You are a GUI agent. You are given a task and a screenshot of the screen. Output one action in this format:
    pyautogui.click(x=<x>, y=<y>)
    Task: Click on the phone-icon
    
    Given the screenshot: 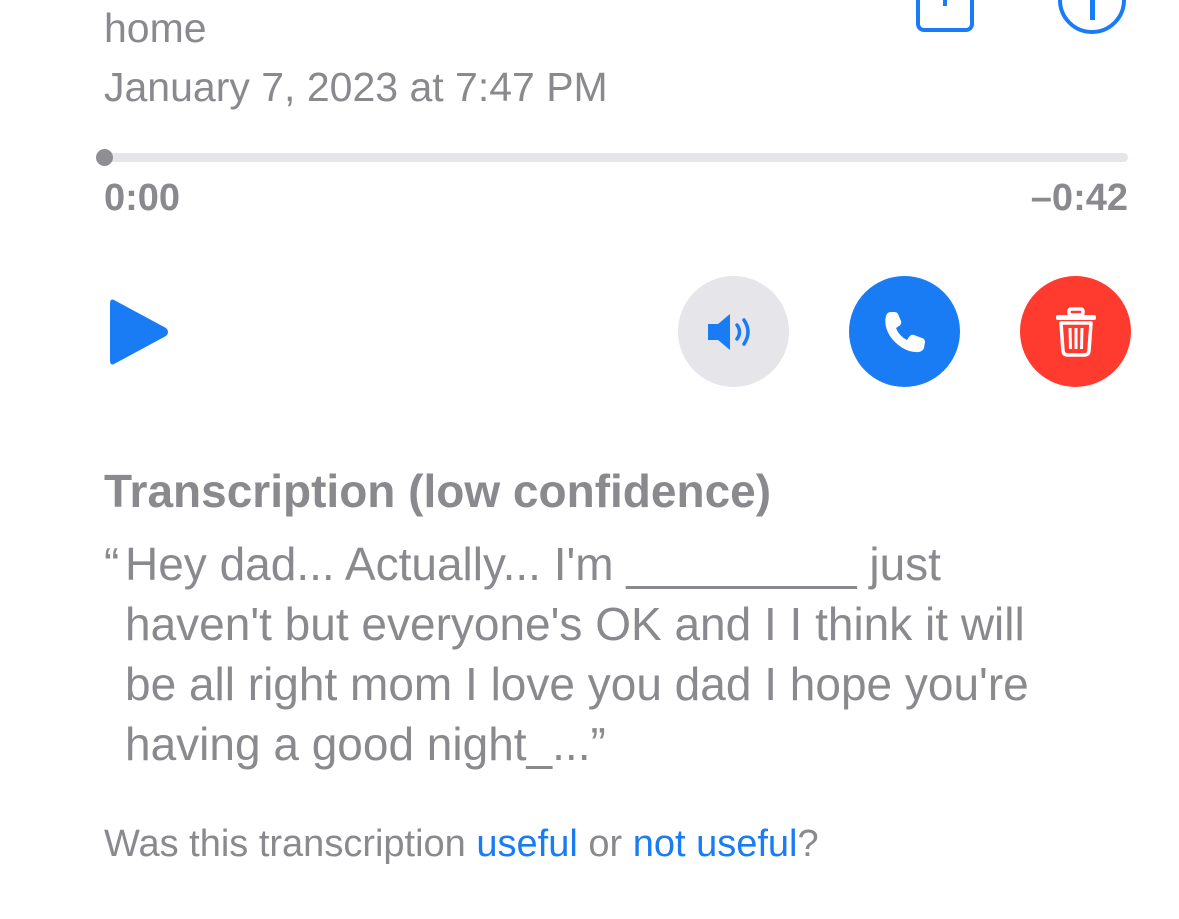 What is the action you would take?
    pyautogui.click(x=904, y=331)
    